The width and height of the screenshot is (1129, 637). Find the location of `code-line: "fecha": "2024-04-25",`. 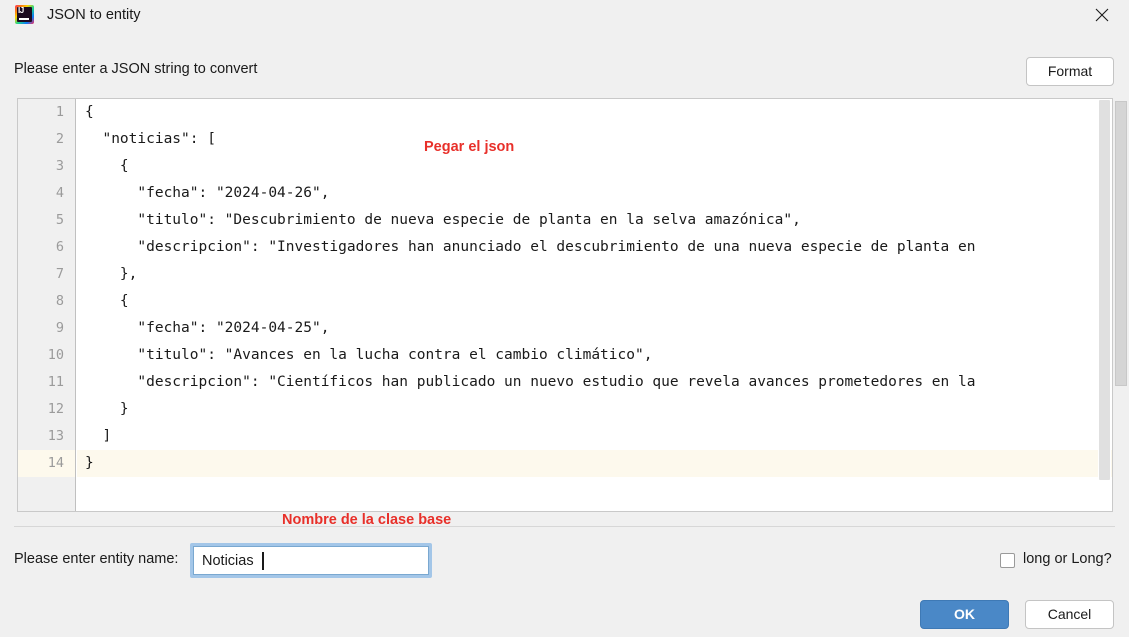

code-line: "fecha": "2024-04-25", is located at coordinates (594, 328).